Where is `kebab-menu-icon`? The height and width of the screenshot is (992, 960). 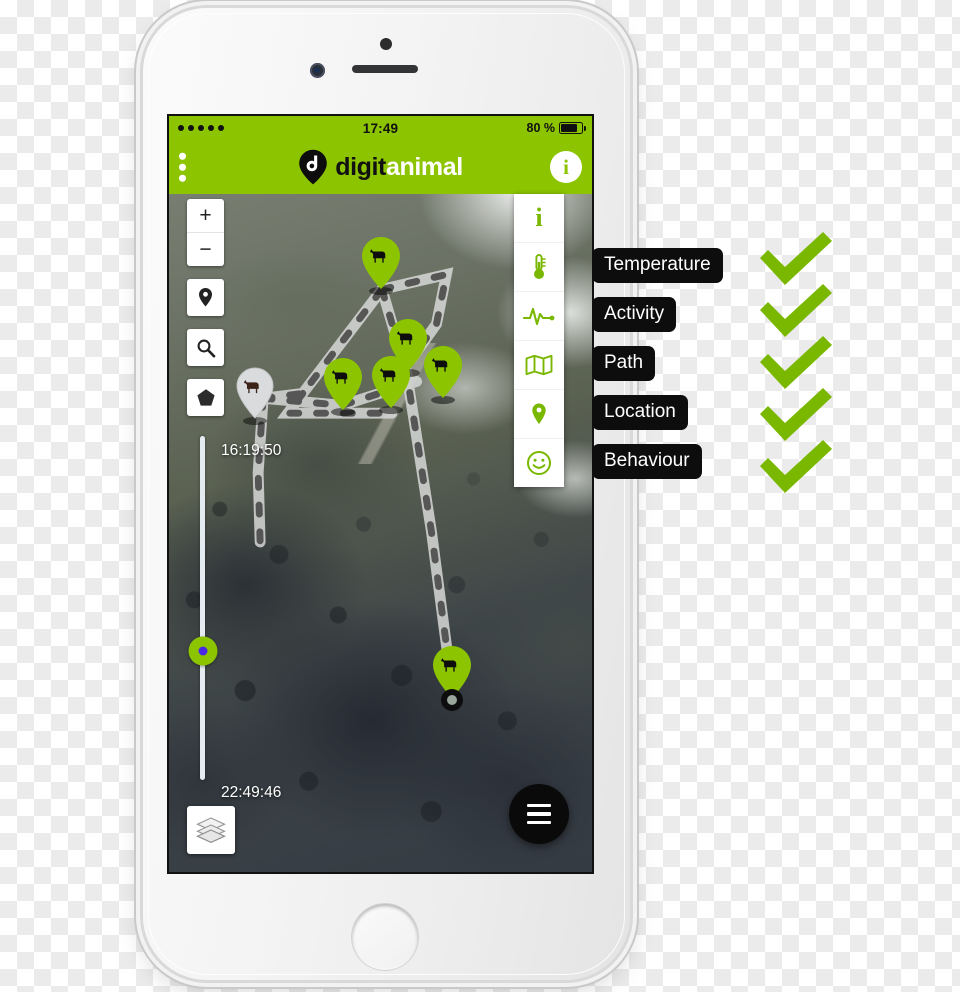
kebab-menu-icon is located at coordinates (182, 167).